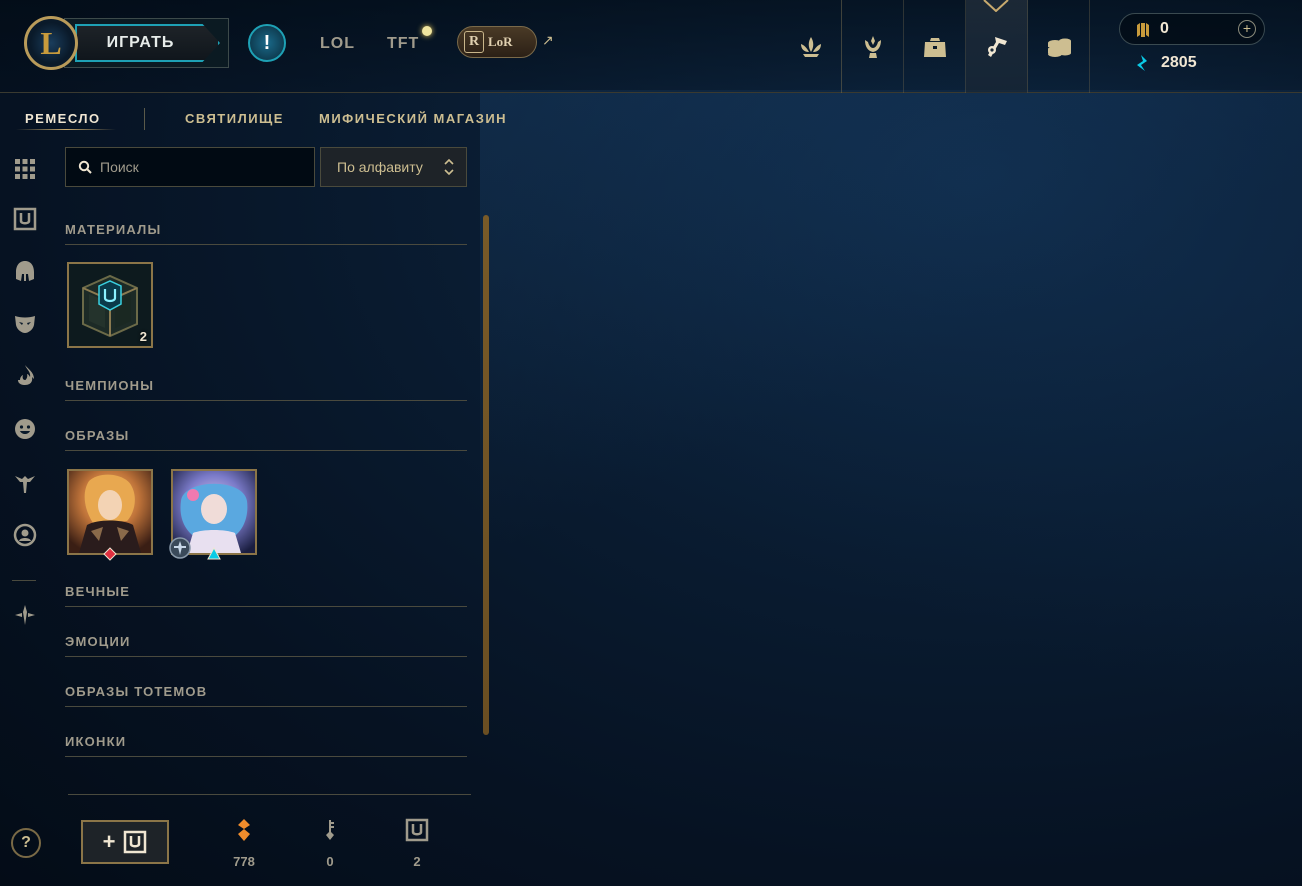 The height and width of the screenshot is (886, 1302). What do you see at coordinates (97, 435) in the screenshot?
I see `section-title-skins: ОБРАЗЫ` at bounding box center [97, 435].